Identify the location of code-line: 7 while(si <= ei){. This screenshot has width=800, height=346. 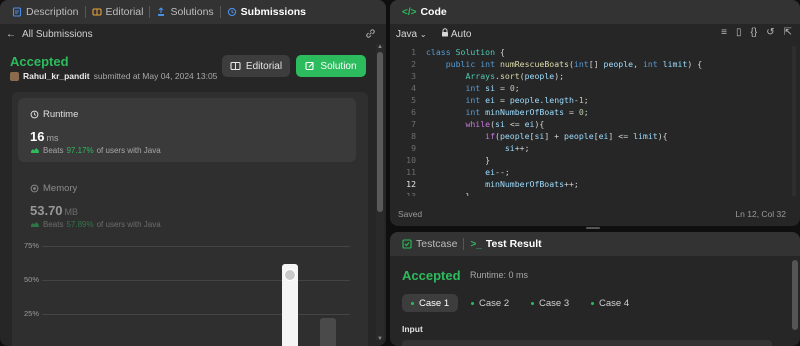
(592, 124).